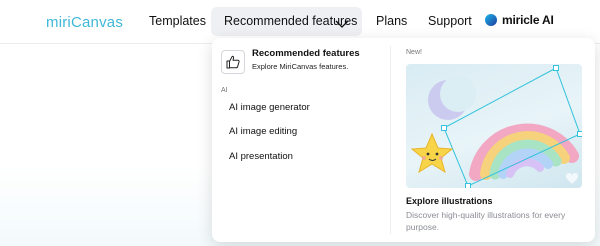 Image resolution: width=600 pixels, height=246 pixels. I want to click on miricle-ai-link: miricle AI, so click(519, 20).